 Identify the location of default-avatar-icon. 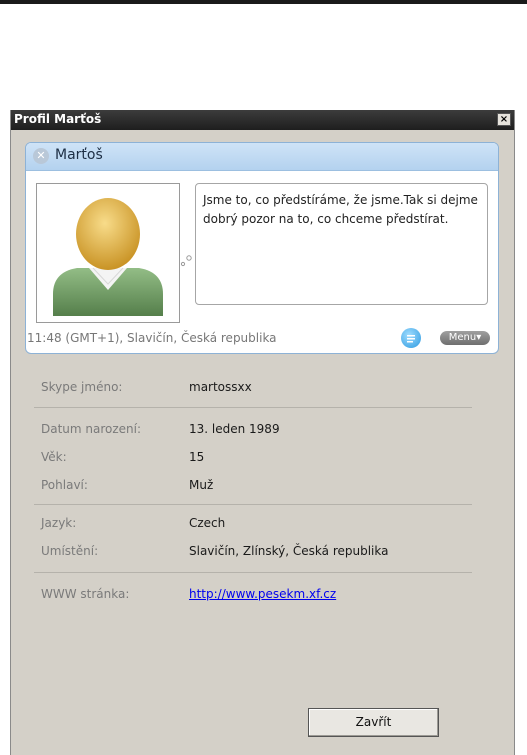
(108, 257).